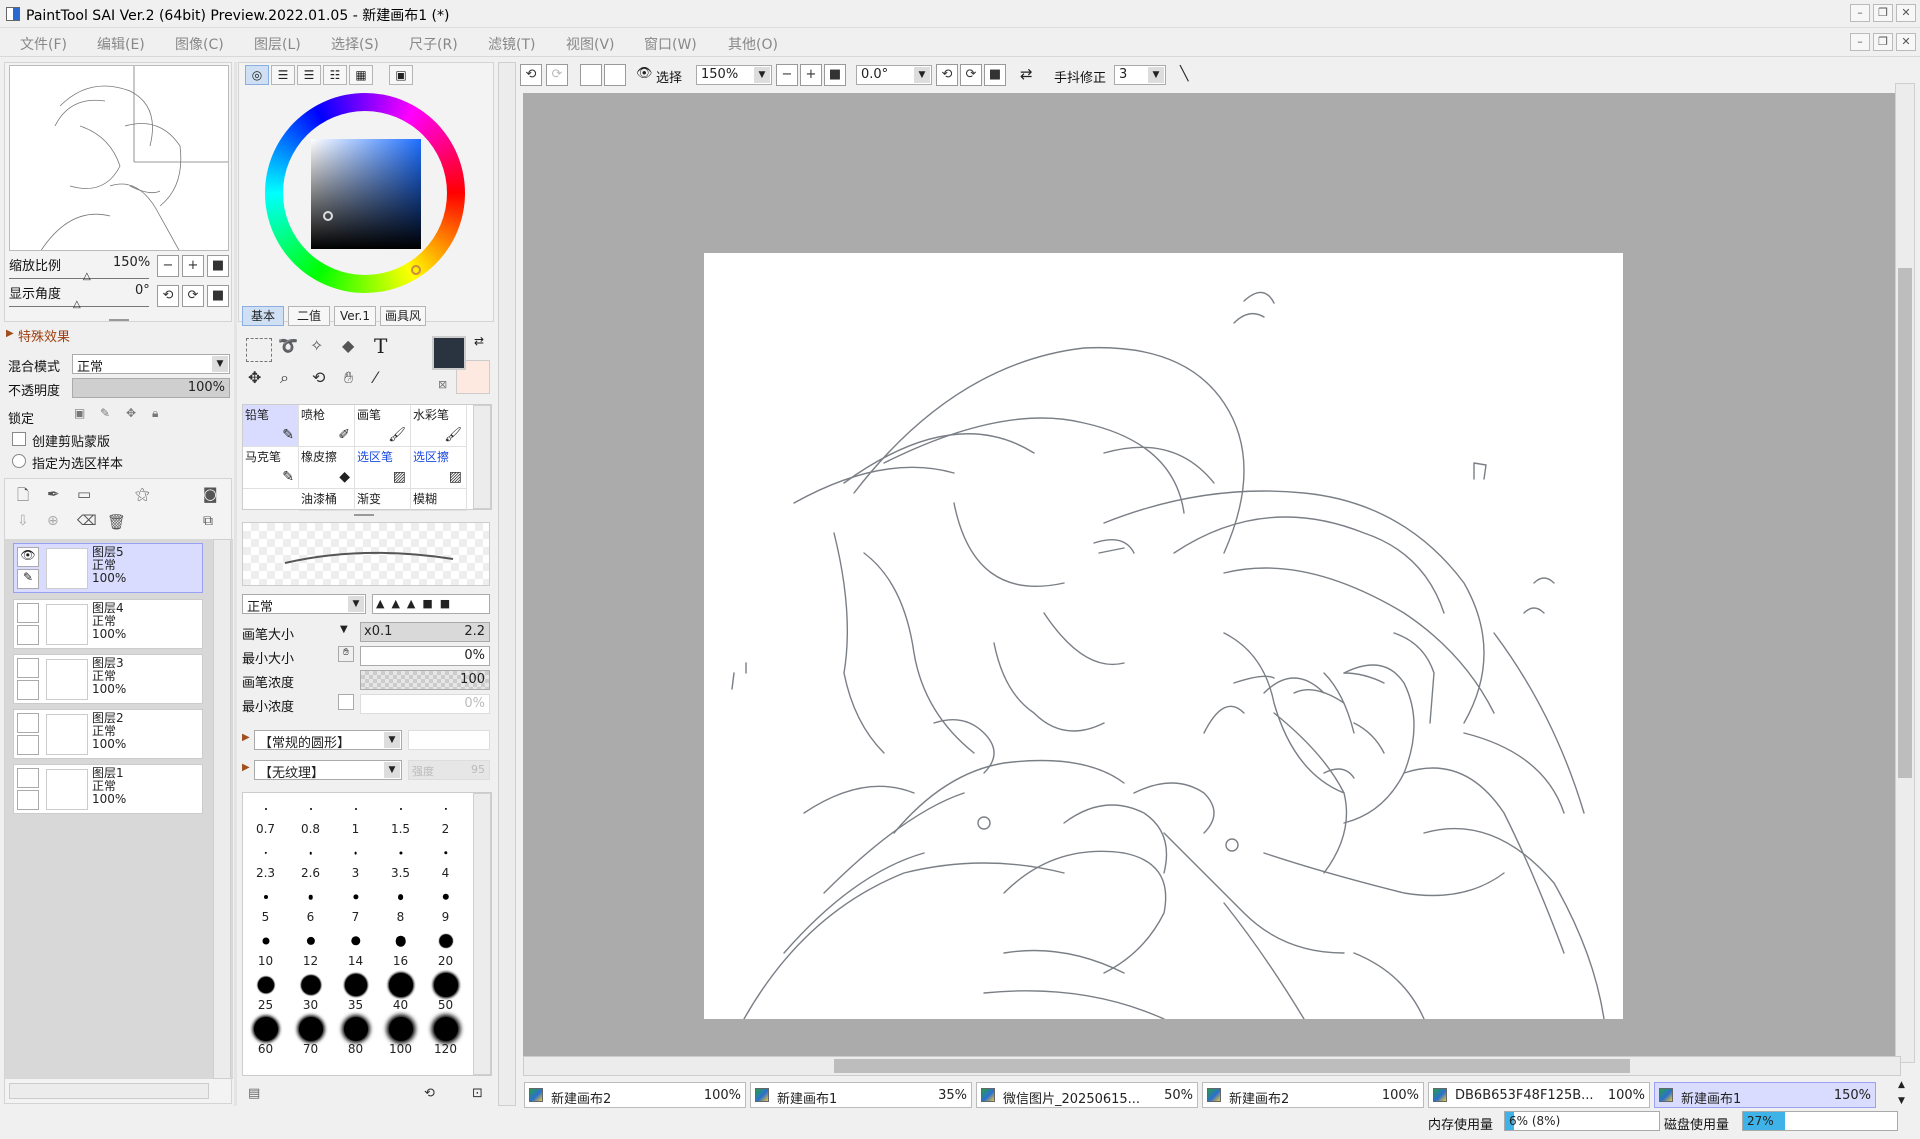 The height and width of the screenshot is (1139, 1920). I want to click on minimize-button: –, so click(1860, 13).